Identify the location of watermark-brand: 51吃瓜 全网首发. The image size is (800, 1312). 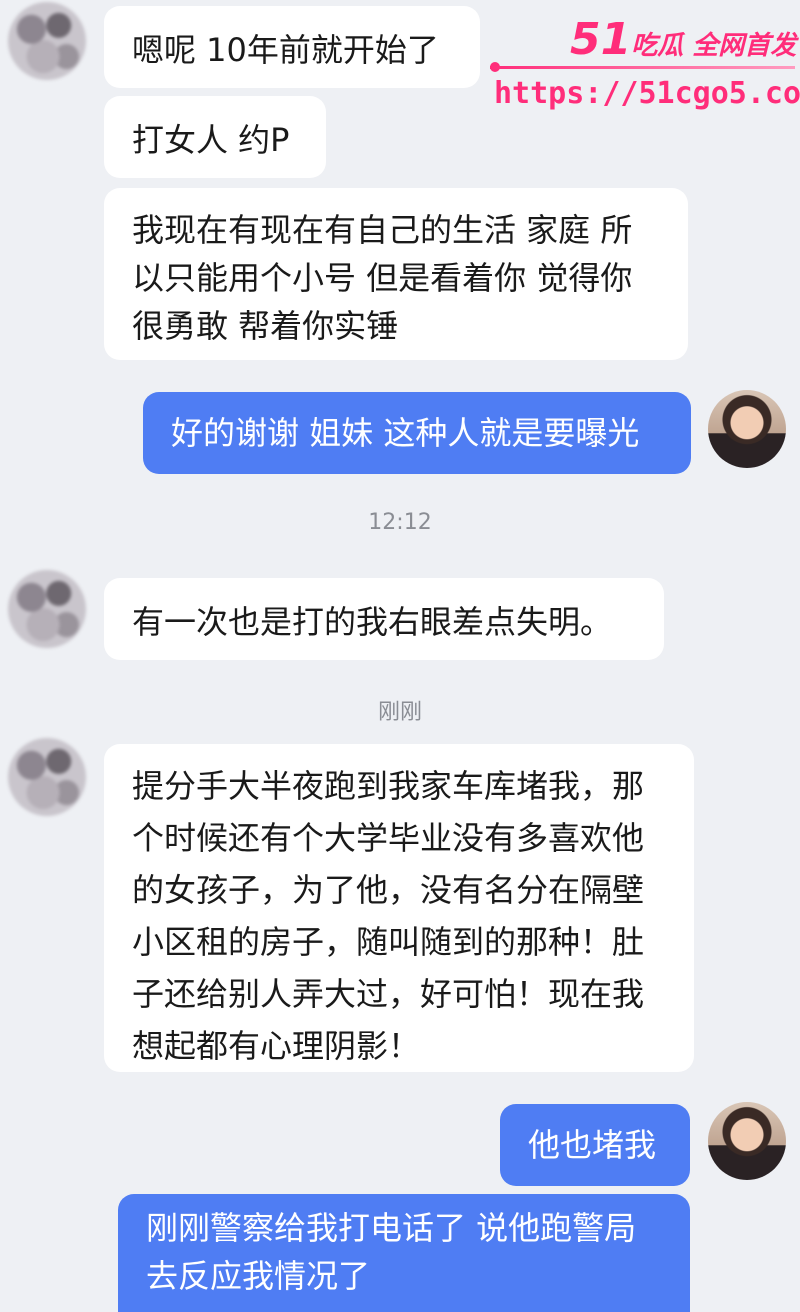
(683, 39).